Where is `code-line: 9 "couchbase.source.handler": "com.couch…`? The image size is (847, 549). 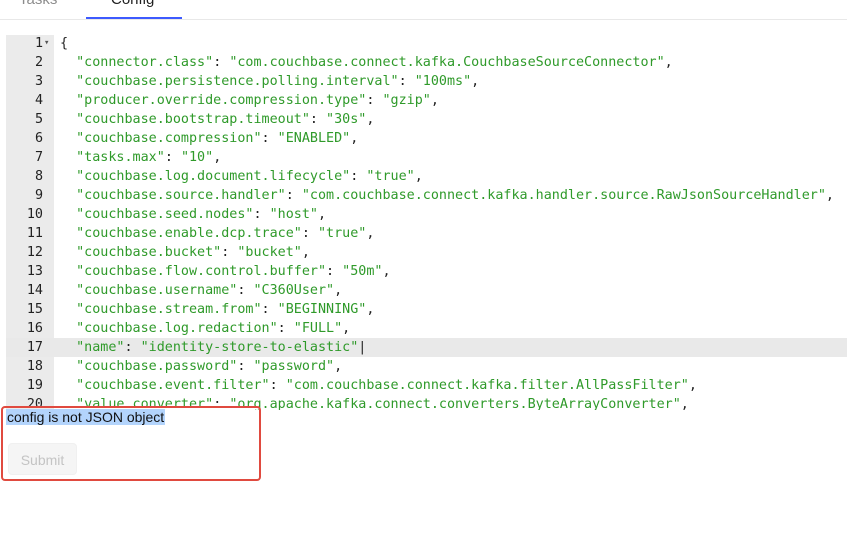
code-line: 9 "couchbase.source.handler": "com.couch… is located at coordinates (426, 195).